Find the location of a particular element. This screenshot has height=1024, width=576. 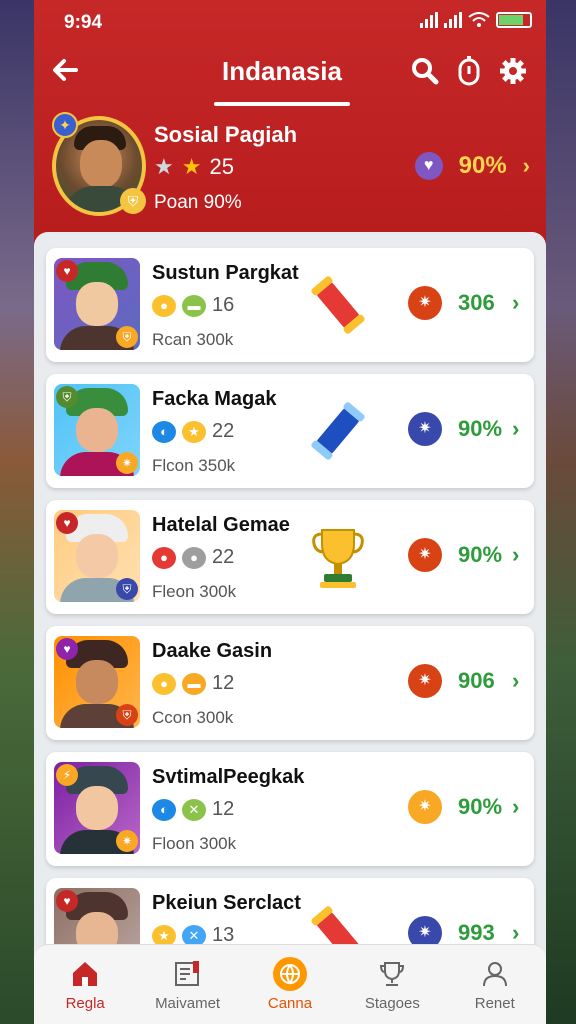

title-underline is located at coordinates (282, 104).